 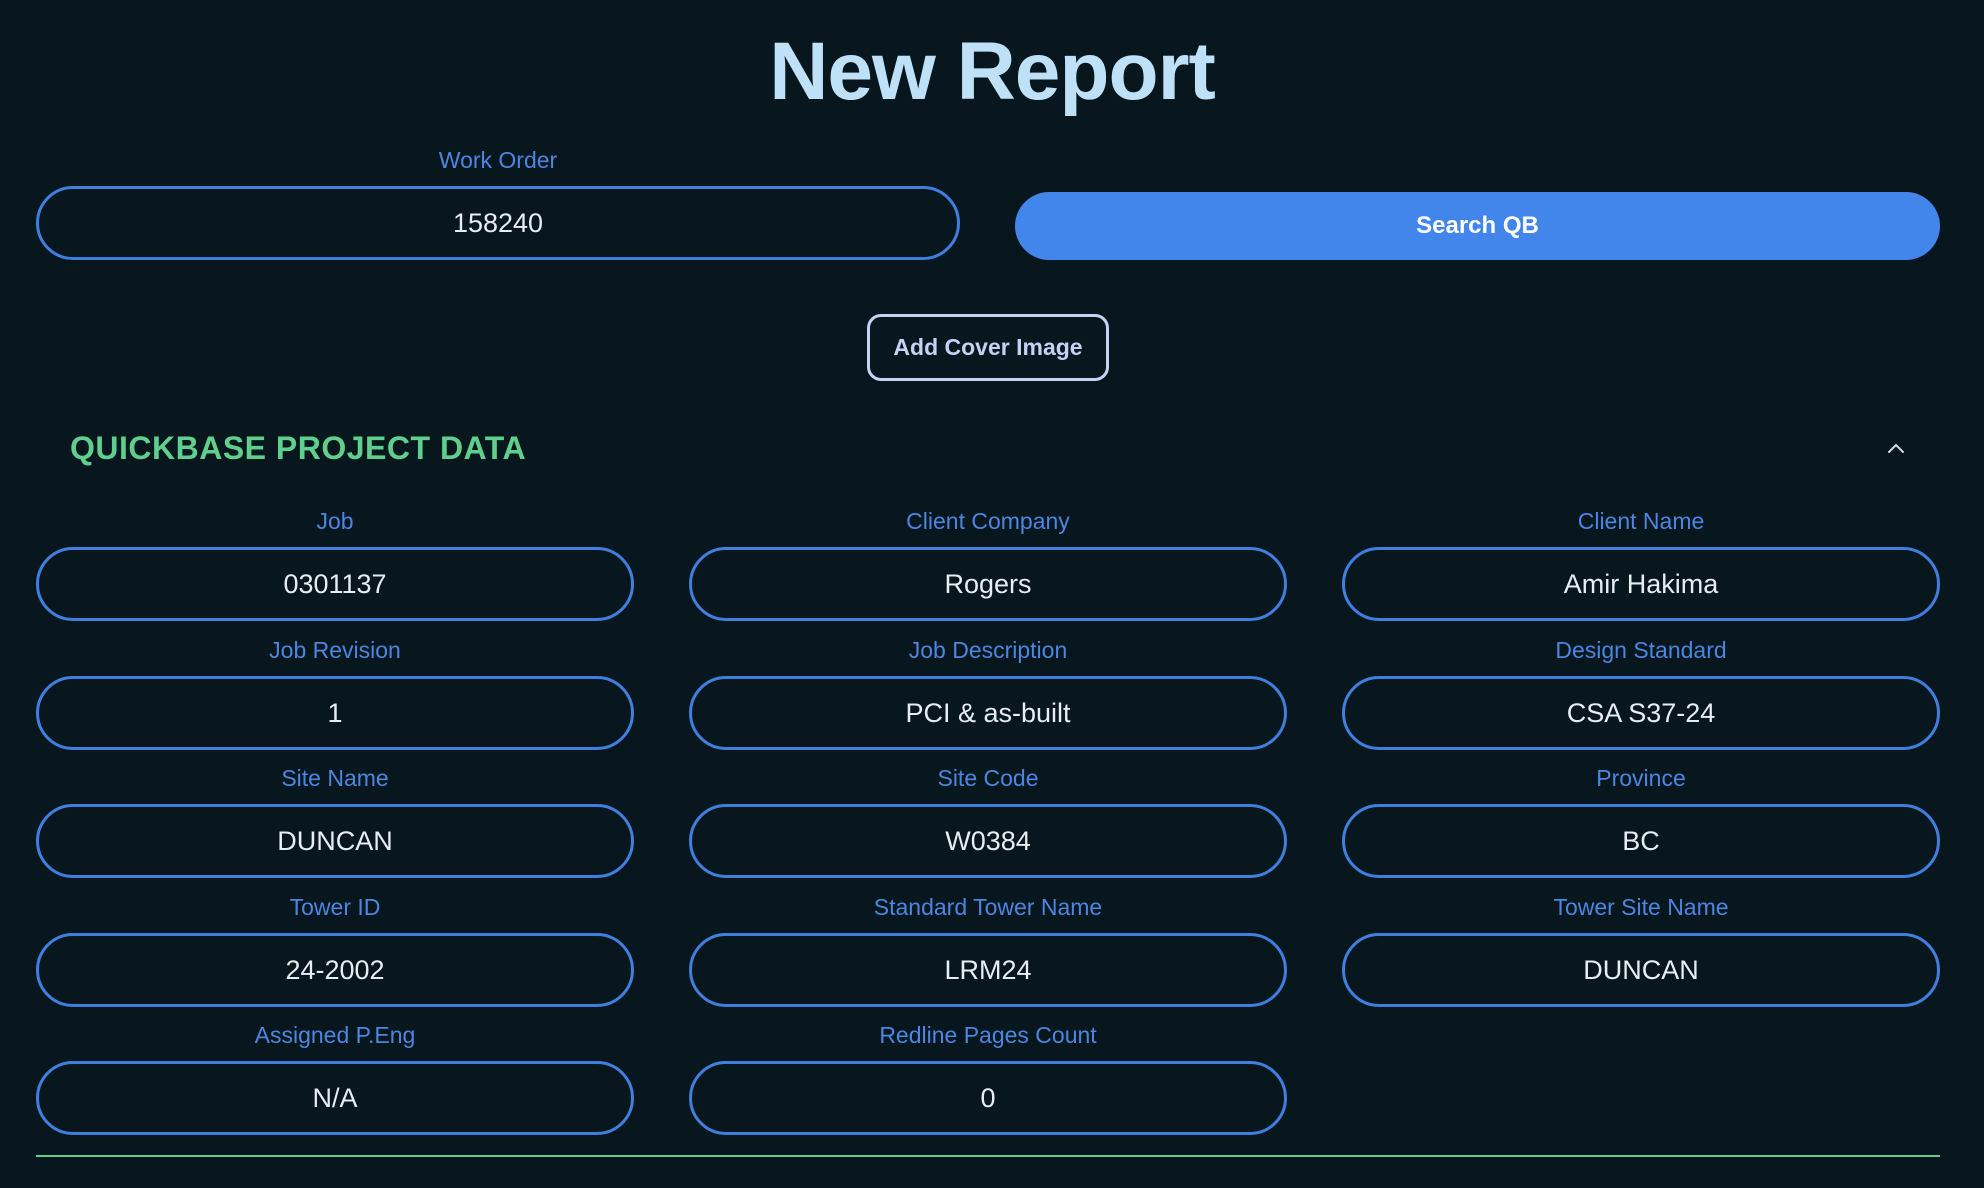 What do you see at coordinates (988, 970) in the screenshot?
I see `standard-tower-name-input` at bounding box center [988, 970].